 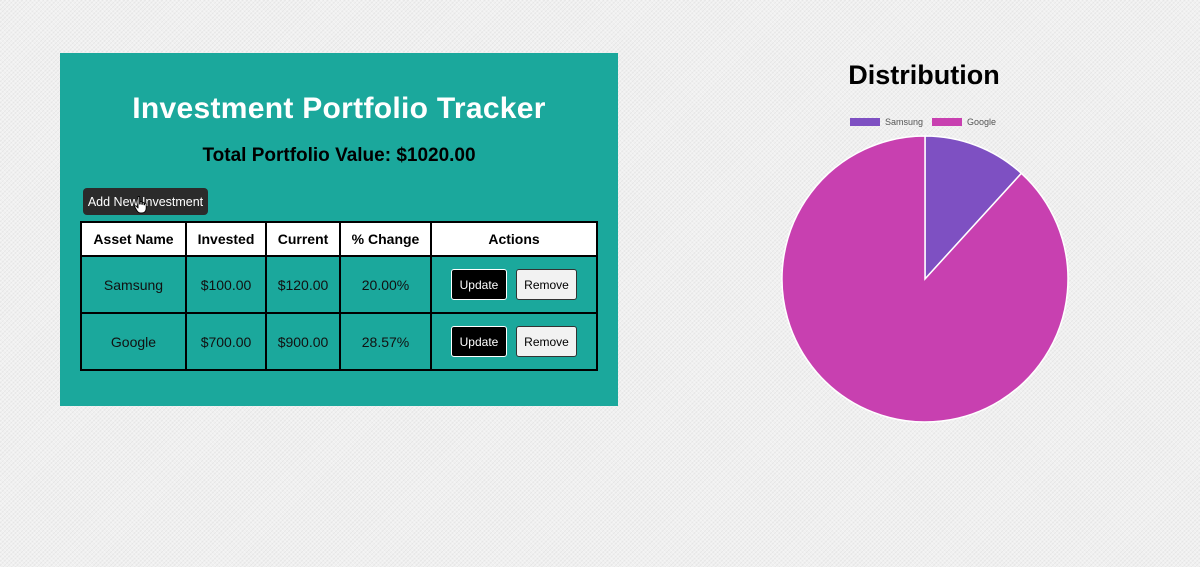 I want to click on asset-name-cell: Samsung, so click(x=133, y=284).